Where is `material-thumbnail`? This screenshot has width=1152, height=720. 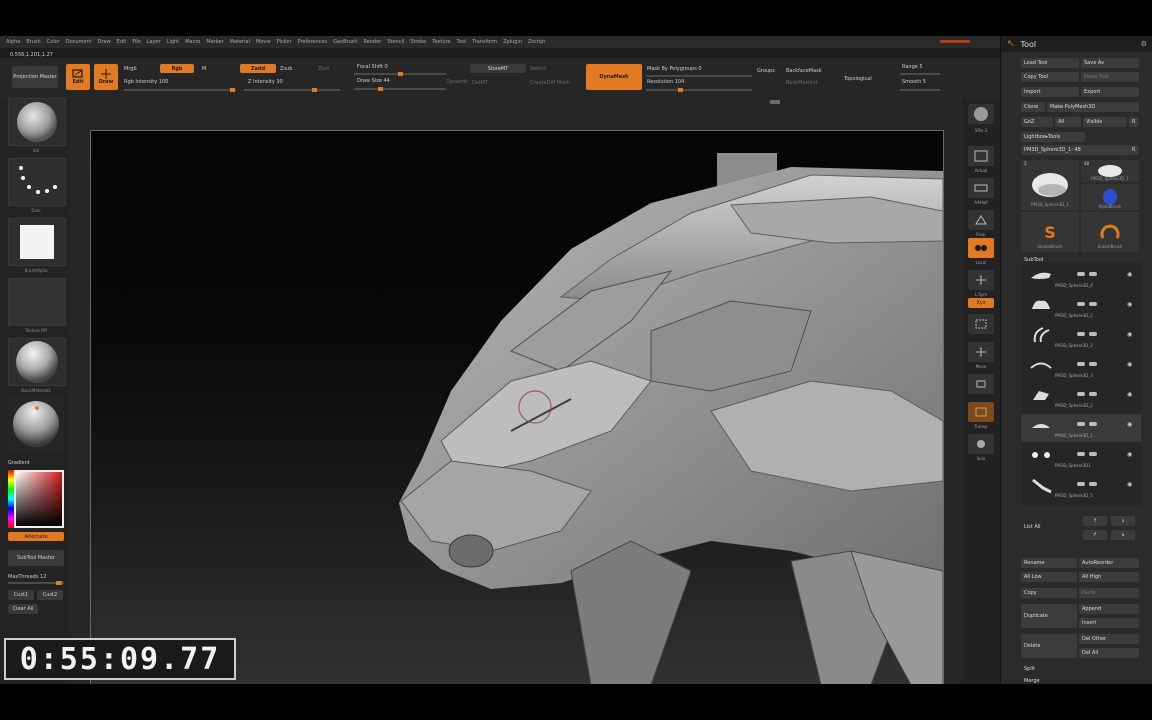 material-thumbnail is located at coordinates (37, 362).